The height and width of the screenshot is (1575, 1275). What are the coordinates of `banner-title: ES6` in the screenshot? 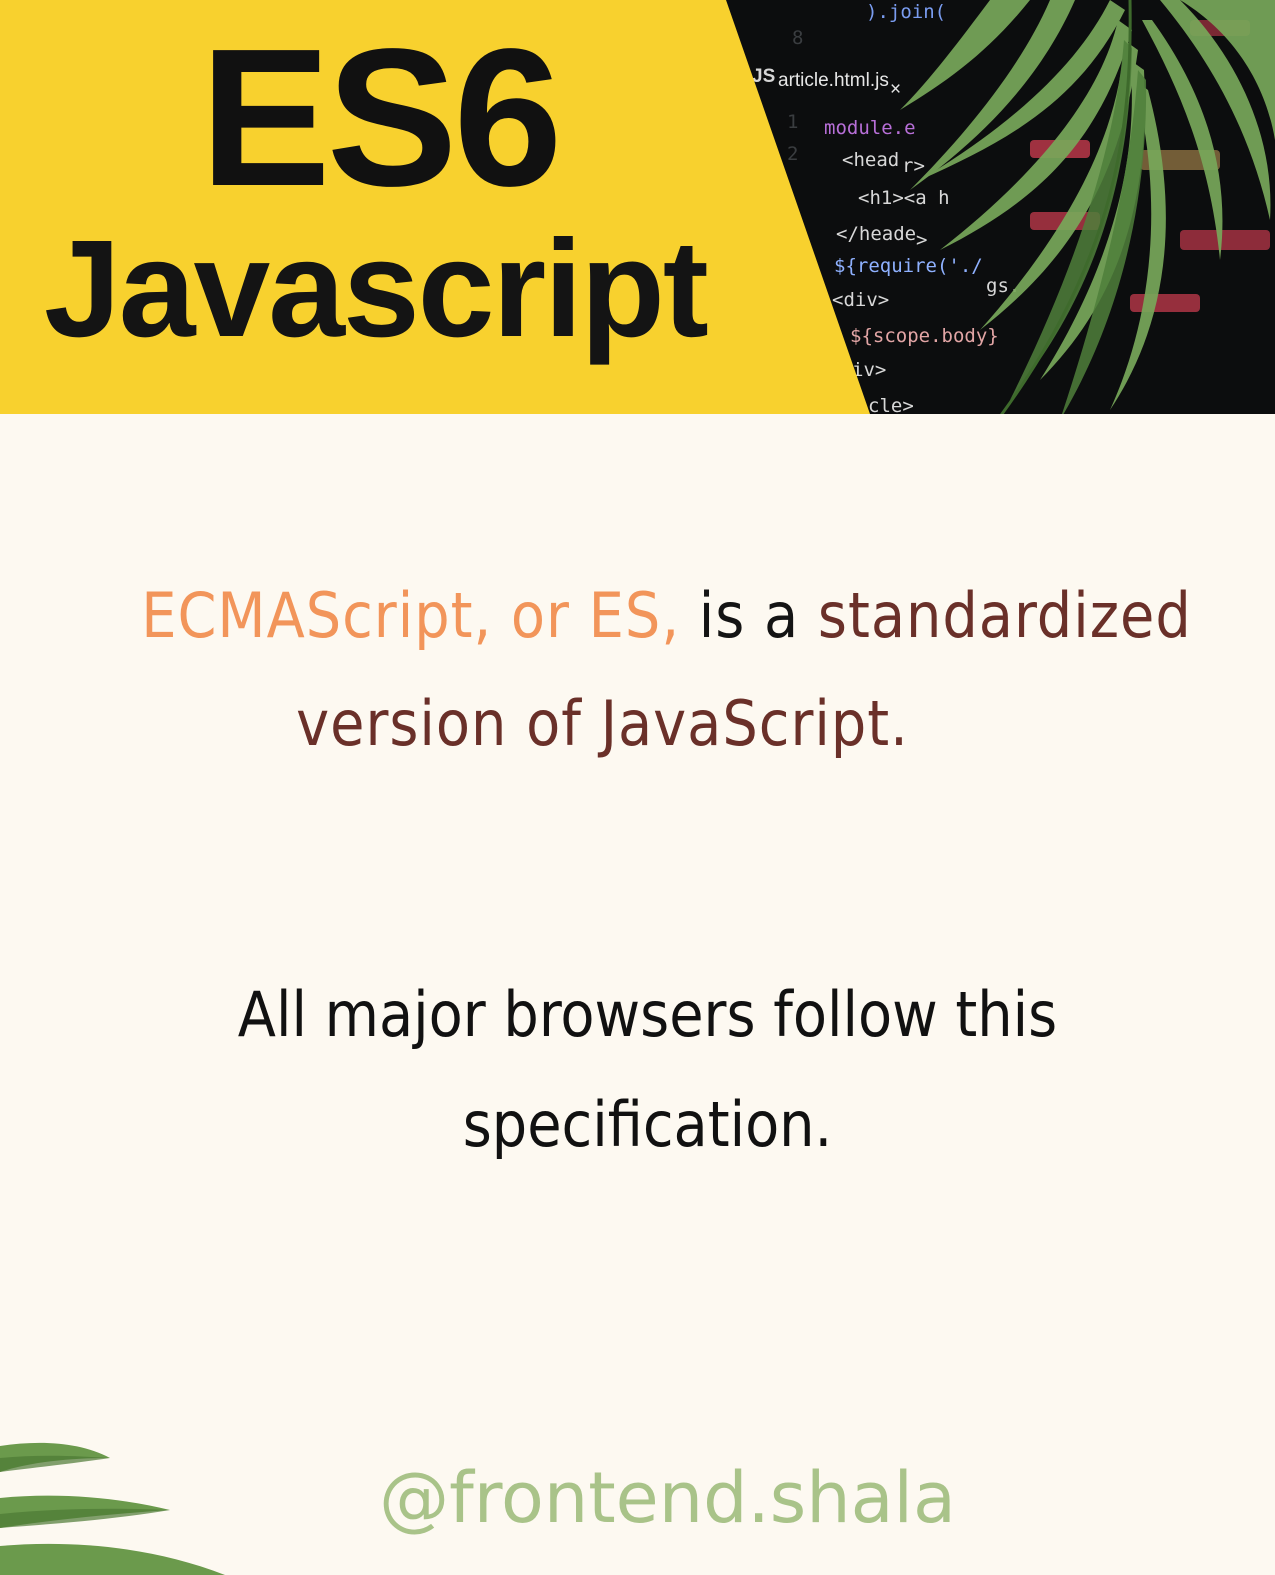 It's located at (381, 117).